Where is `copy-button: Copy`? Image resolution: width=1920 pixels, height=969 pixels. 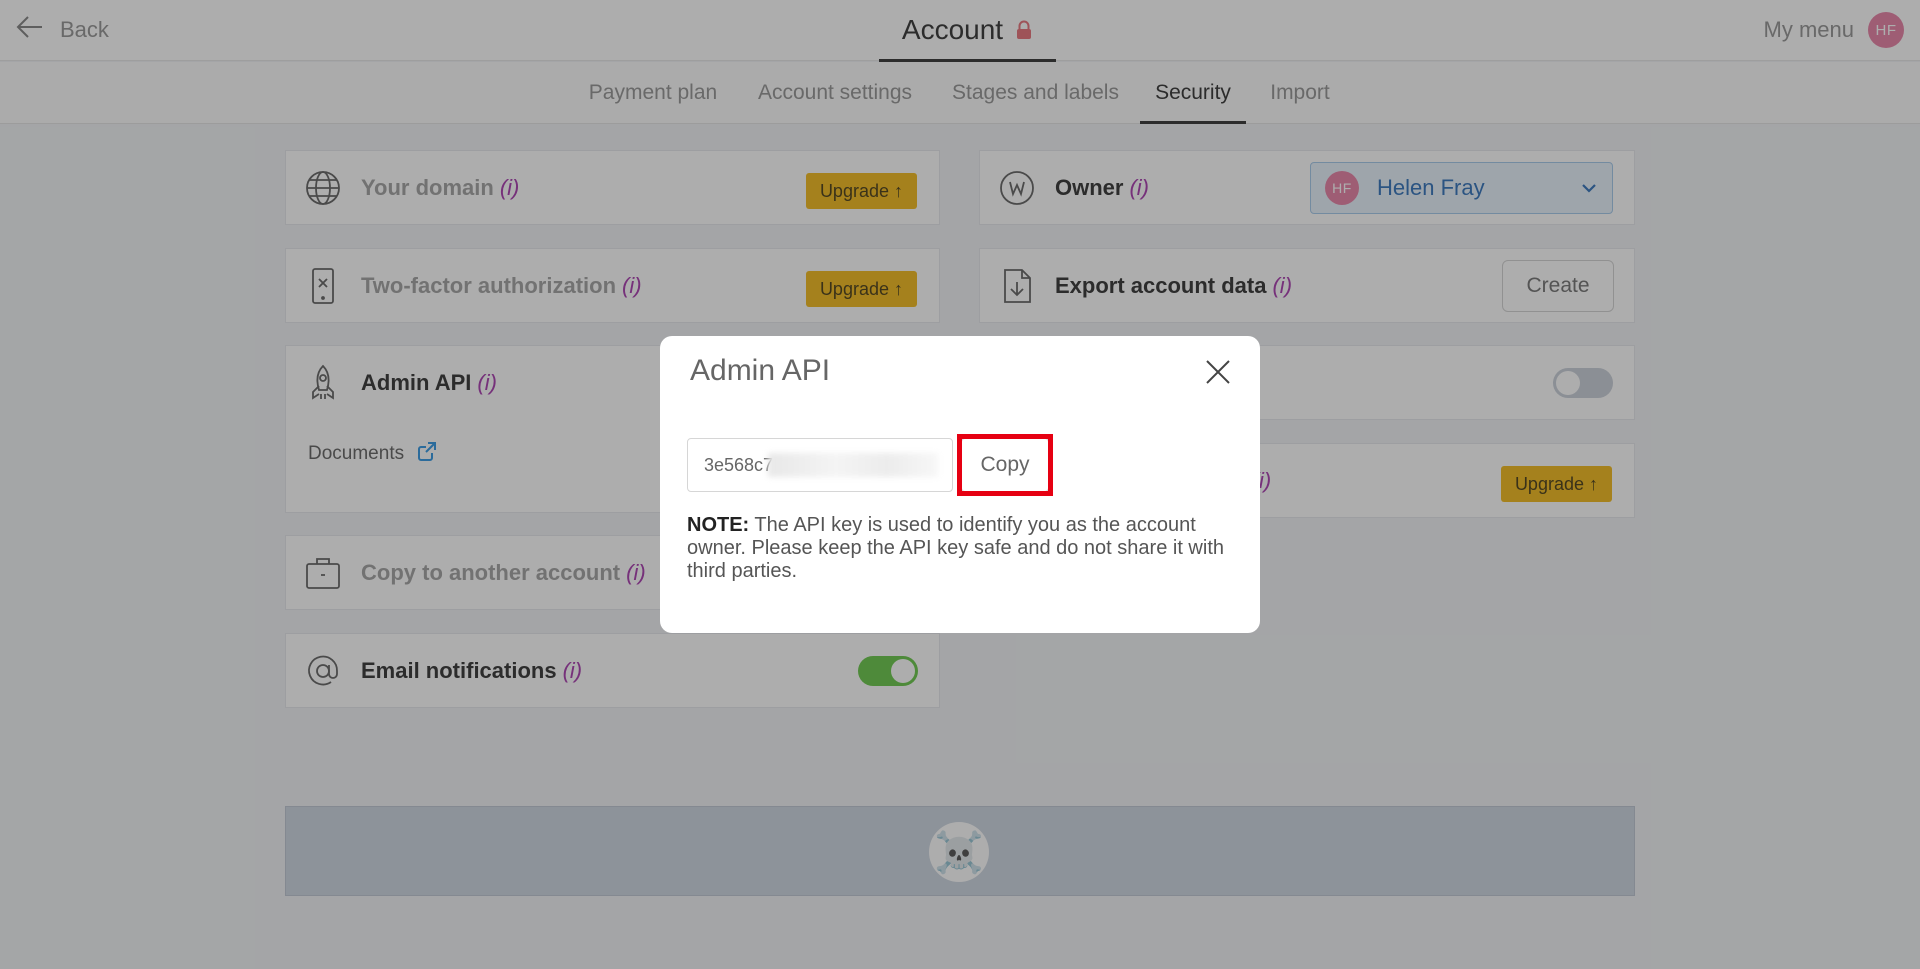
copy-button: Copy is located at coordinates (1005, 465).